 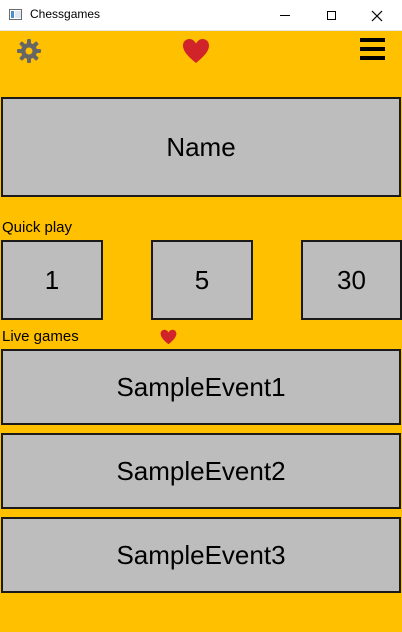 What do you see at coordinates (37, 227) in the screenshot?
I see `quick-play-label: Quick play` at bounding box center [37, 227].